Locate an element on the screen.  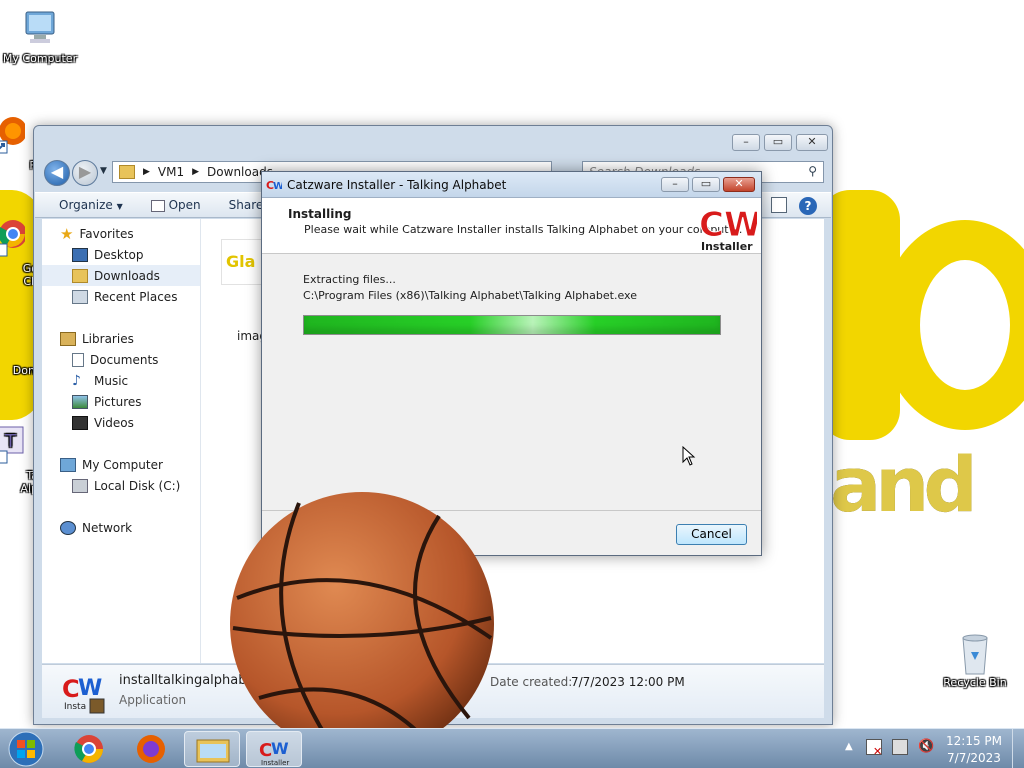
thumbnail-text: Gla is located at coordinates (241, 261).